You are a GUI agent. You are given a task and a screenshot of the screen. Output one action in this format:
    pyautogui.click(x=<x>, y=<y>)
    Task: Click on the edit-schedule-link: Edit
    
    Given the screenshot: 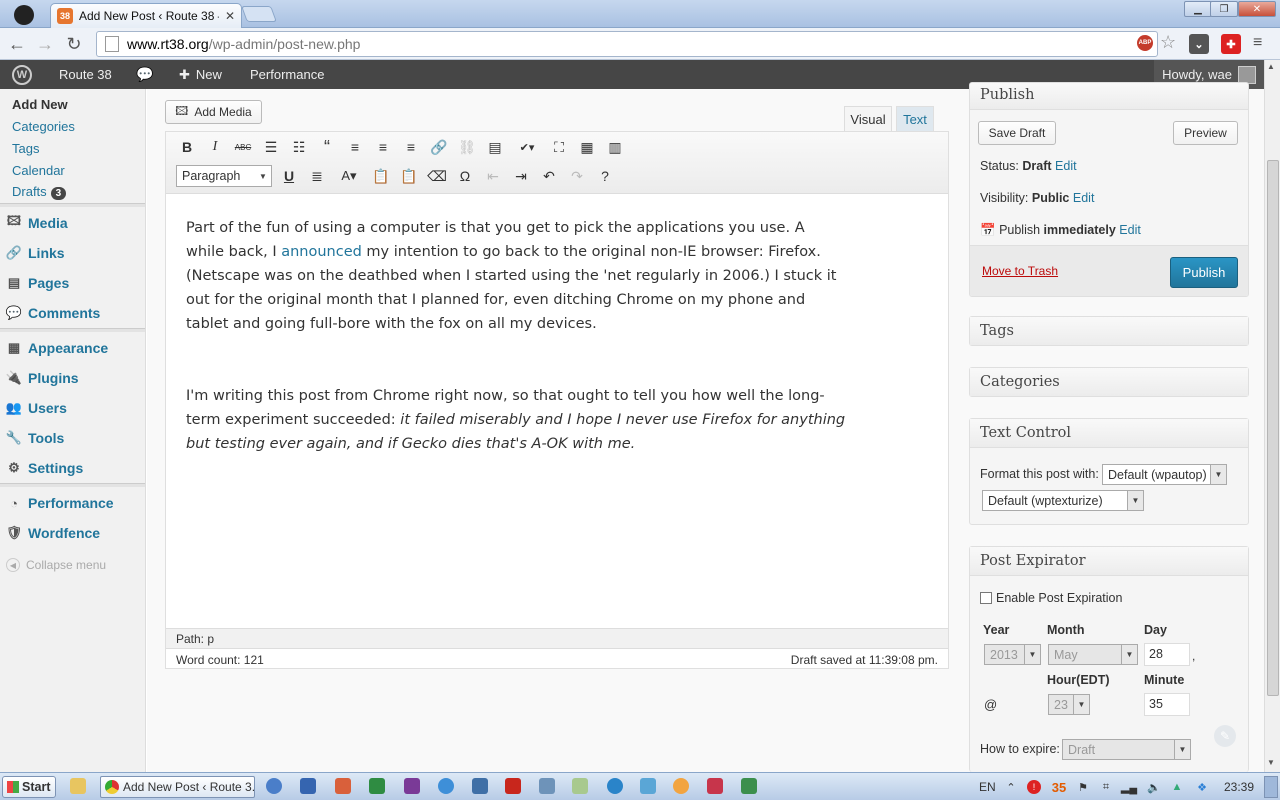 What is the action you would take?
    pyautogui.click(x=1130, y=230)
    